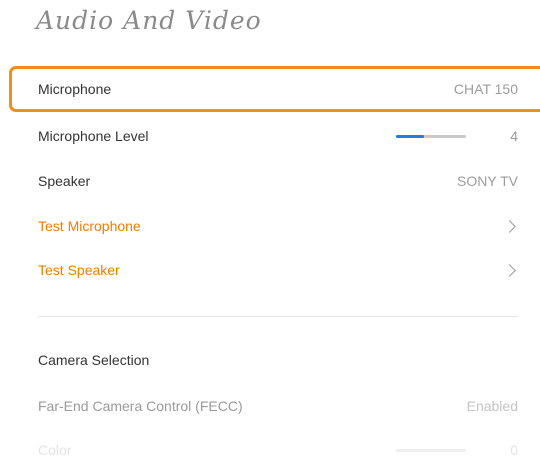  I want to click on fecc-value: Enabled, so click(492, 406).